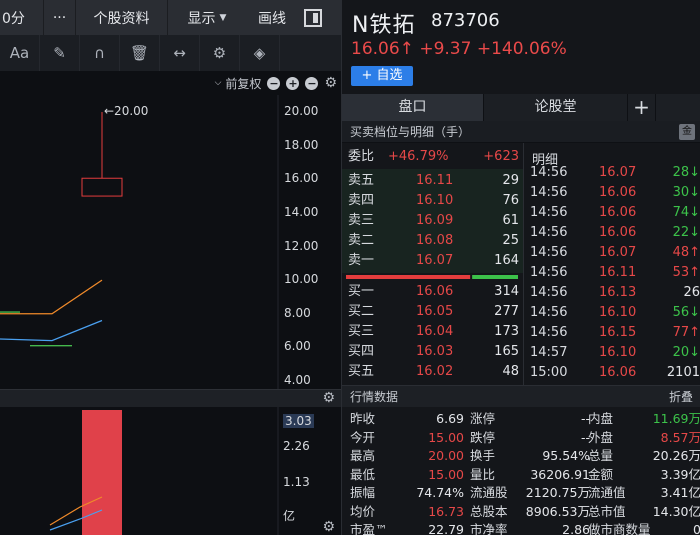 This screenshot has height=535, width=700. I want to click on fold-button: 折叠, so click(681, 397).